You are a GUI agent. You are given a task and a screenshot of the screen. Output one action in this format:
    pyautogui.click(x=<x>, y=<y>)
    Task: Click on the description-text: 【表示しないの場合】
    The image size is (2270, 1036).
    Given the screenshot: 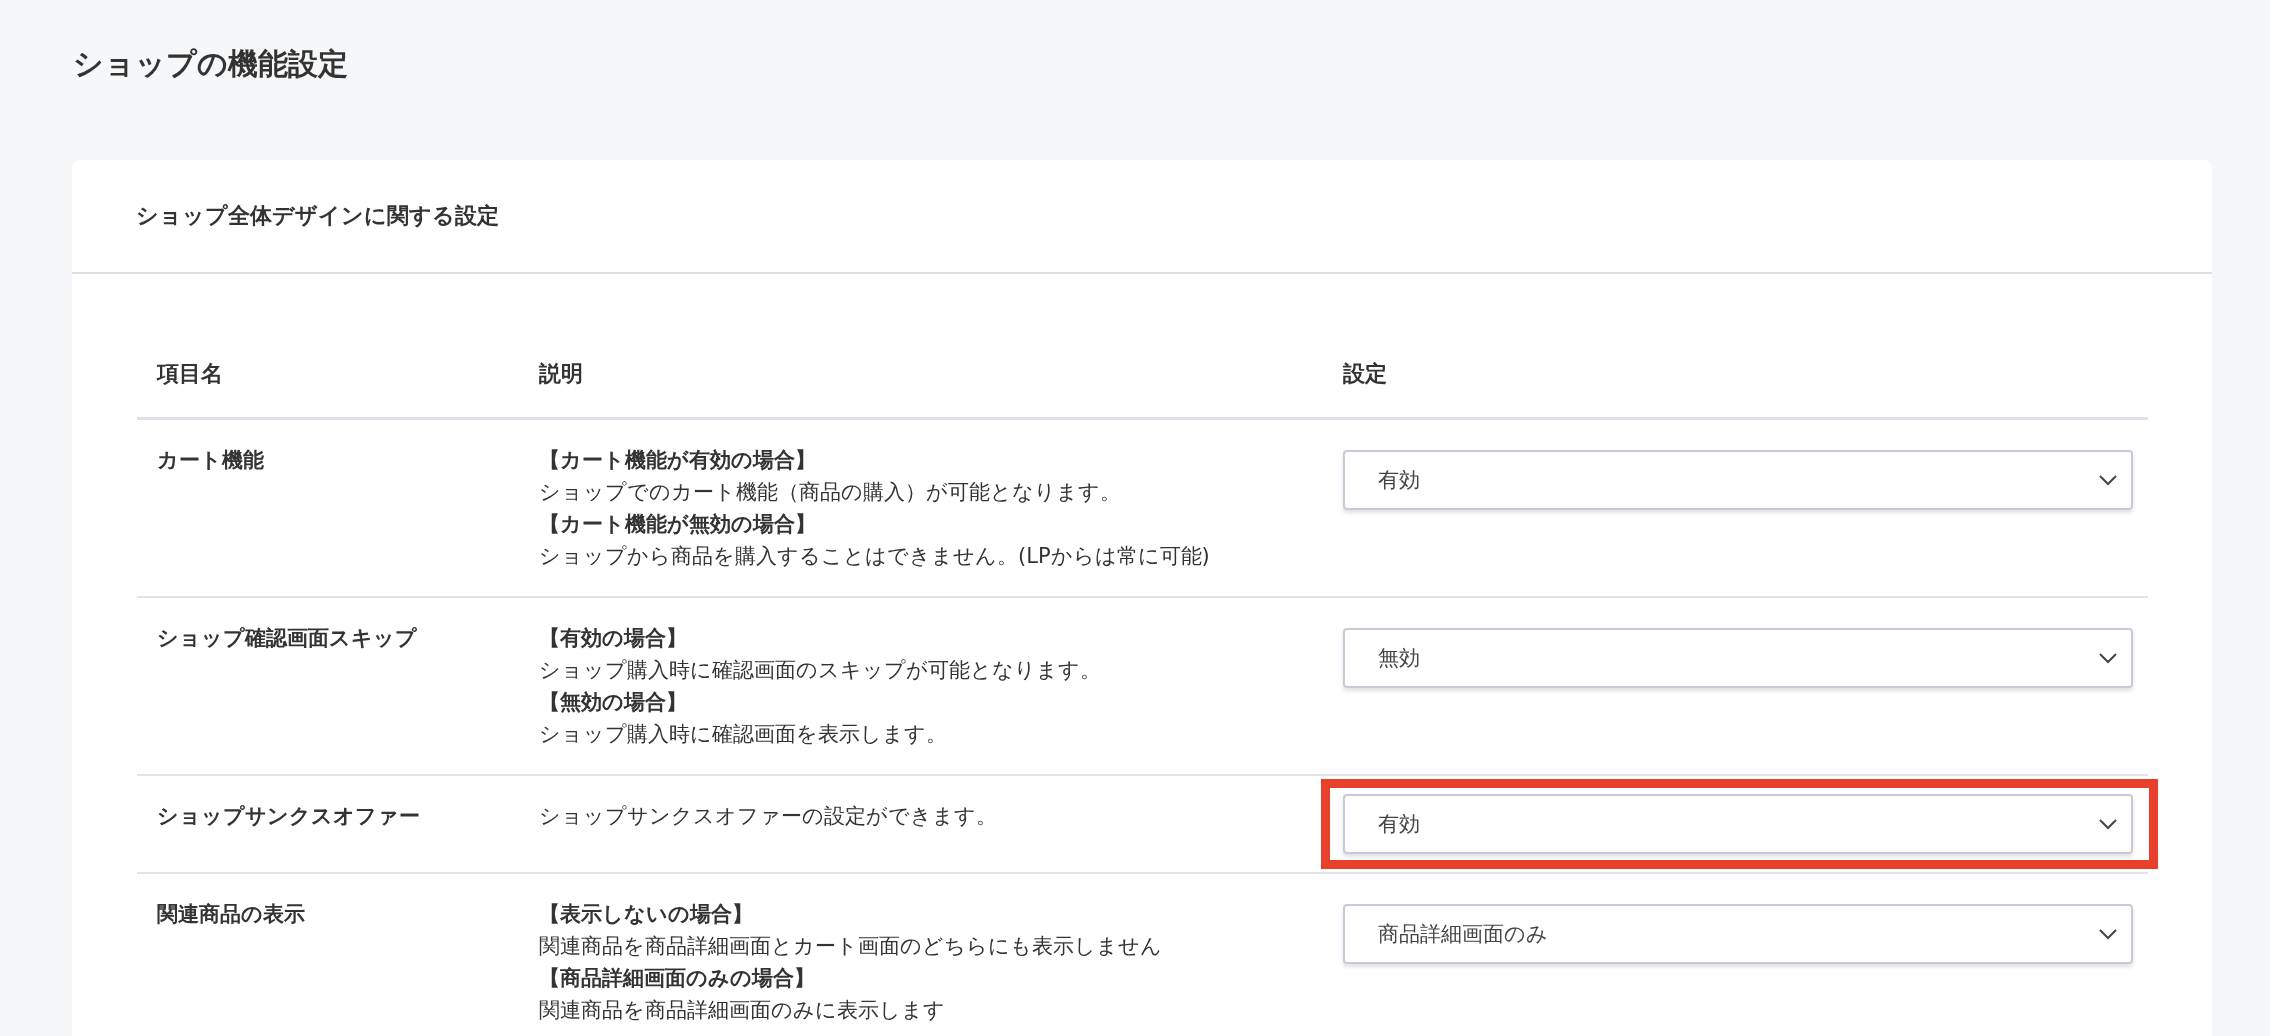 What is the action you would take?
    pyautogui.click(x=646, y=914)
    